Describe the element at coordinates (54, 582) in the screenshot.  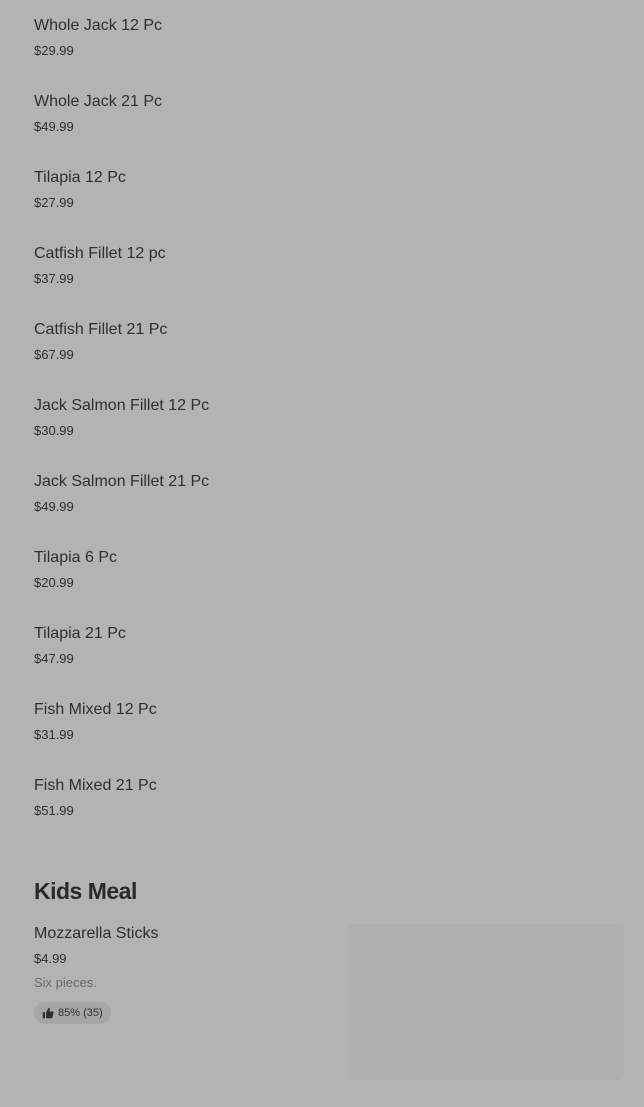
I see `menu-item-price: $20.99` at that location.